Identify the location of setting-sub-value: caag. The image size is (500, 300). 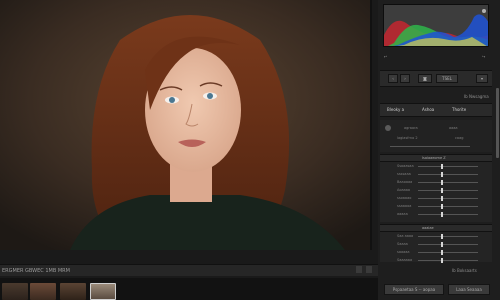
(459, 138).